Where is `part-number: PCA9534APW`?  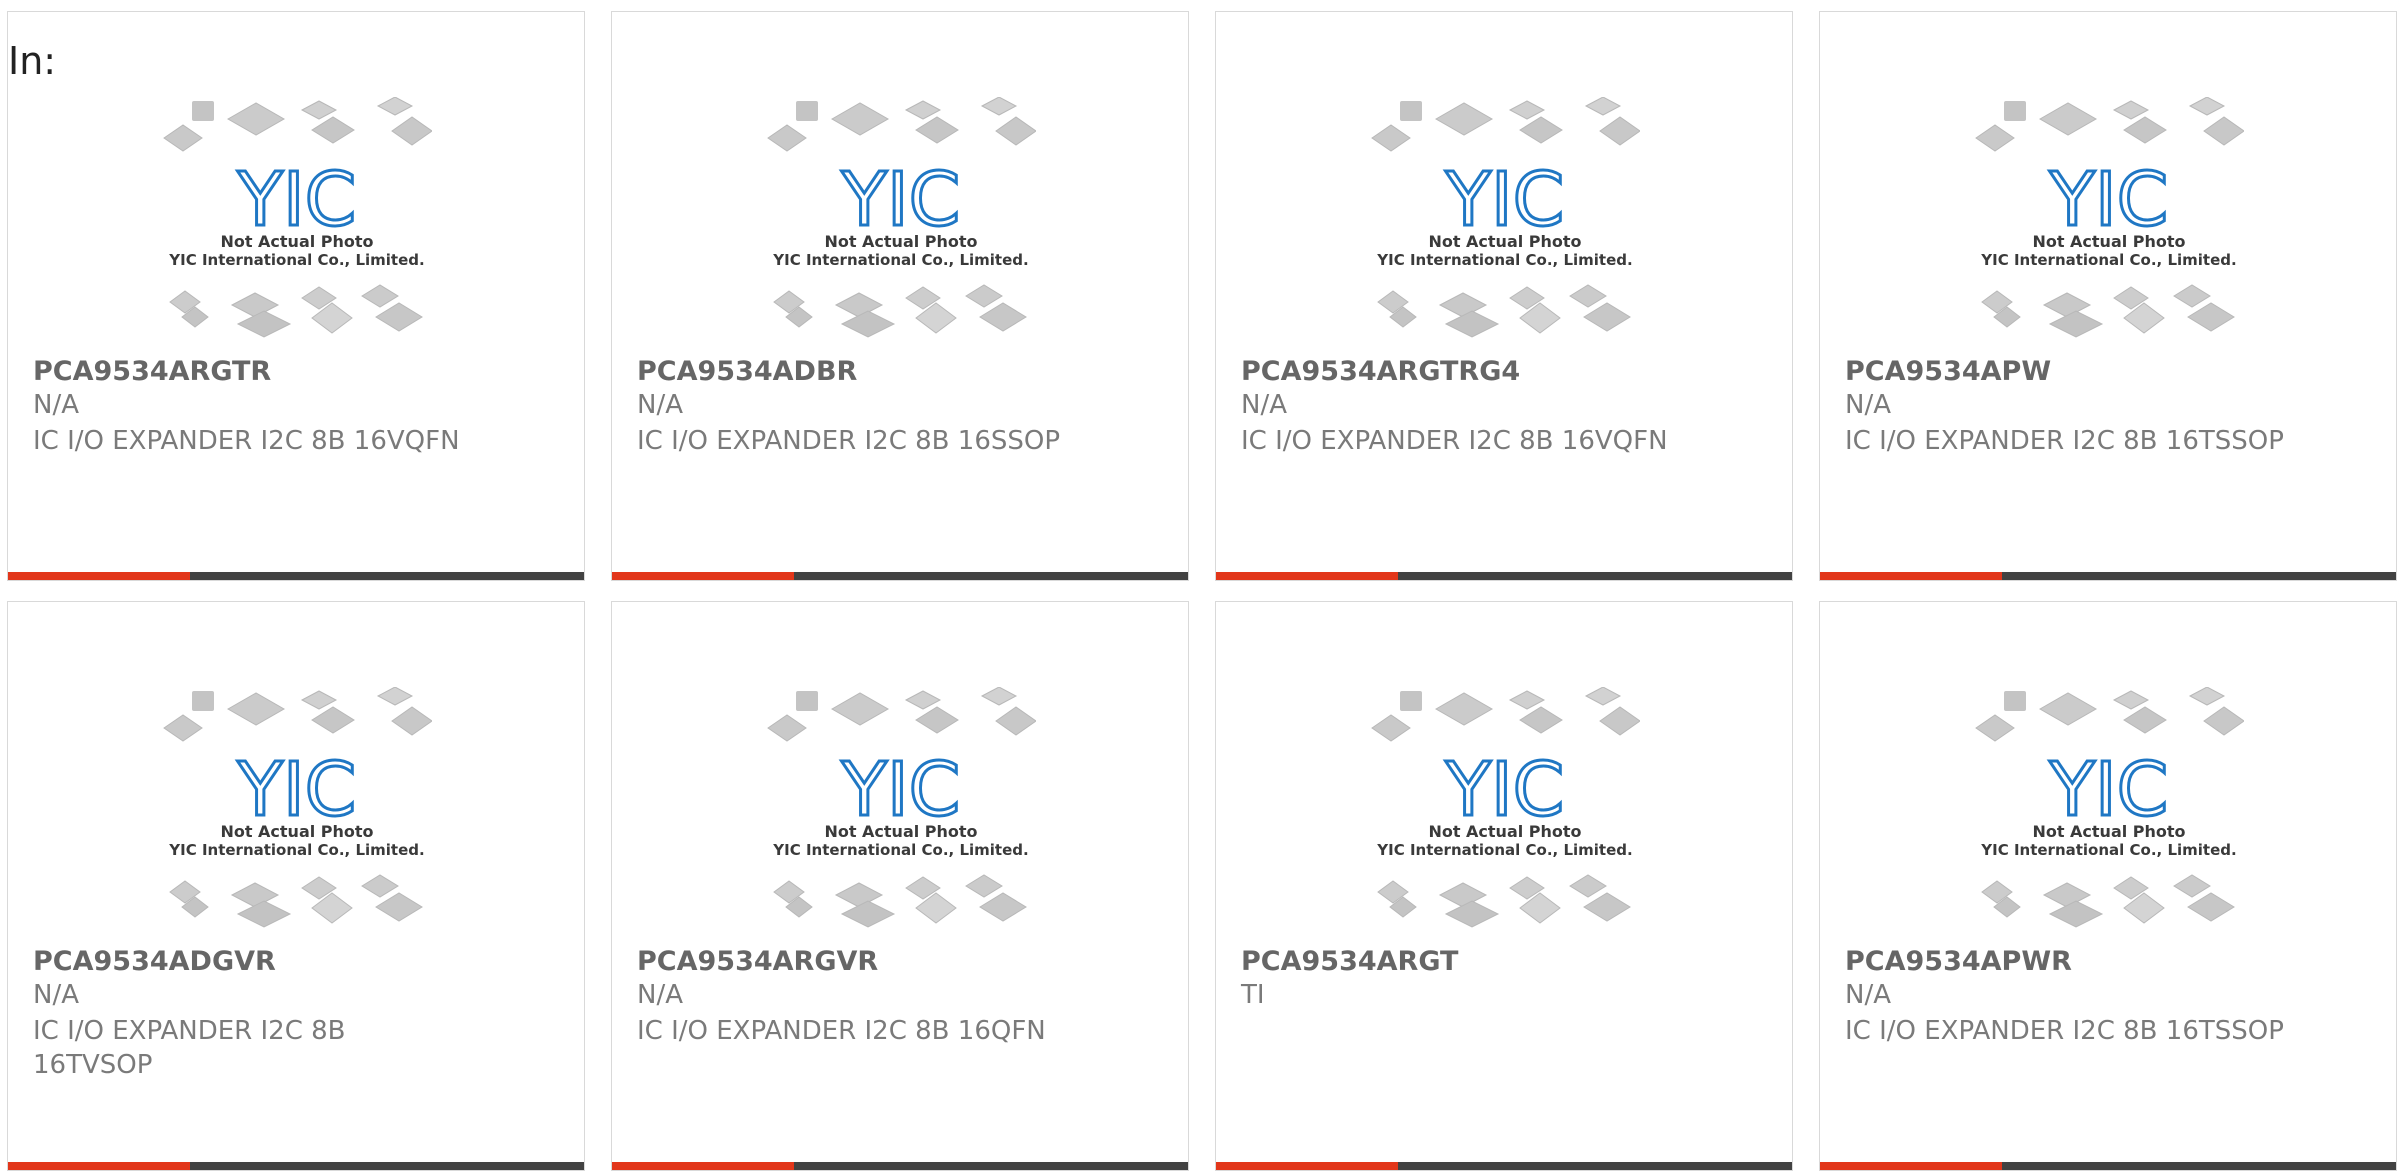 part-number: PCA9534APW is located at coordinates (1948, 371).